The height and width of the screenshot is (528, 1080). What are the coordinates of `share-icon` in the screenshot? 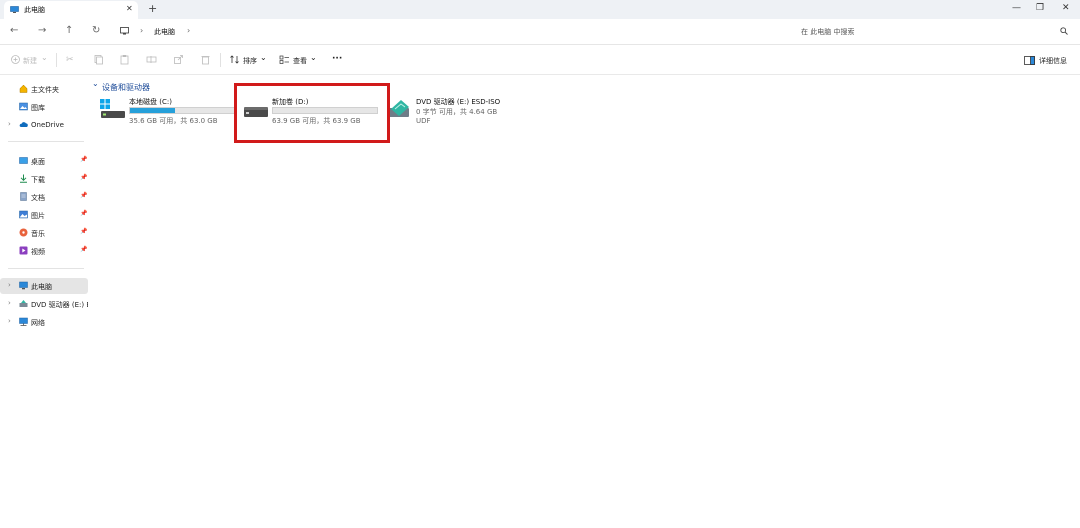 It's located at (178, 59).